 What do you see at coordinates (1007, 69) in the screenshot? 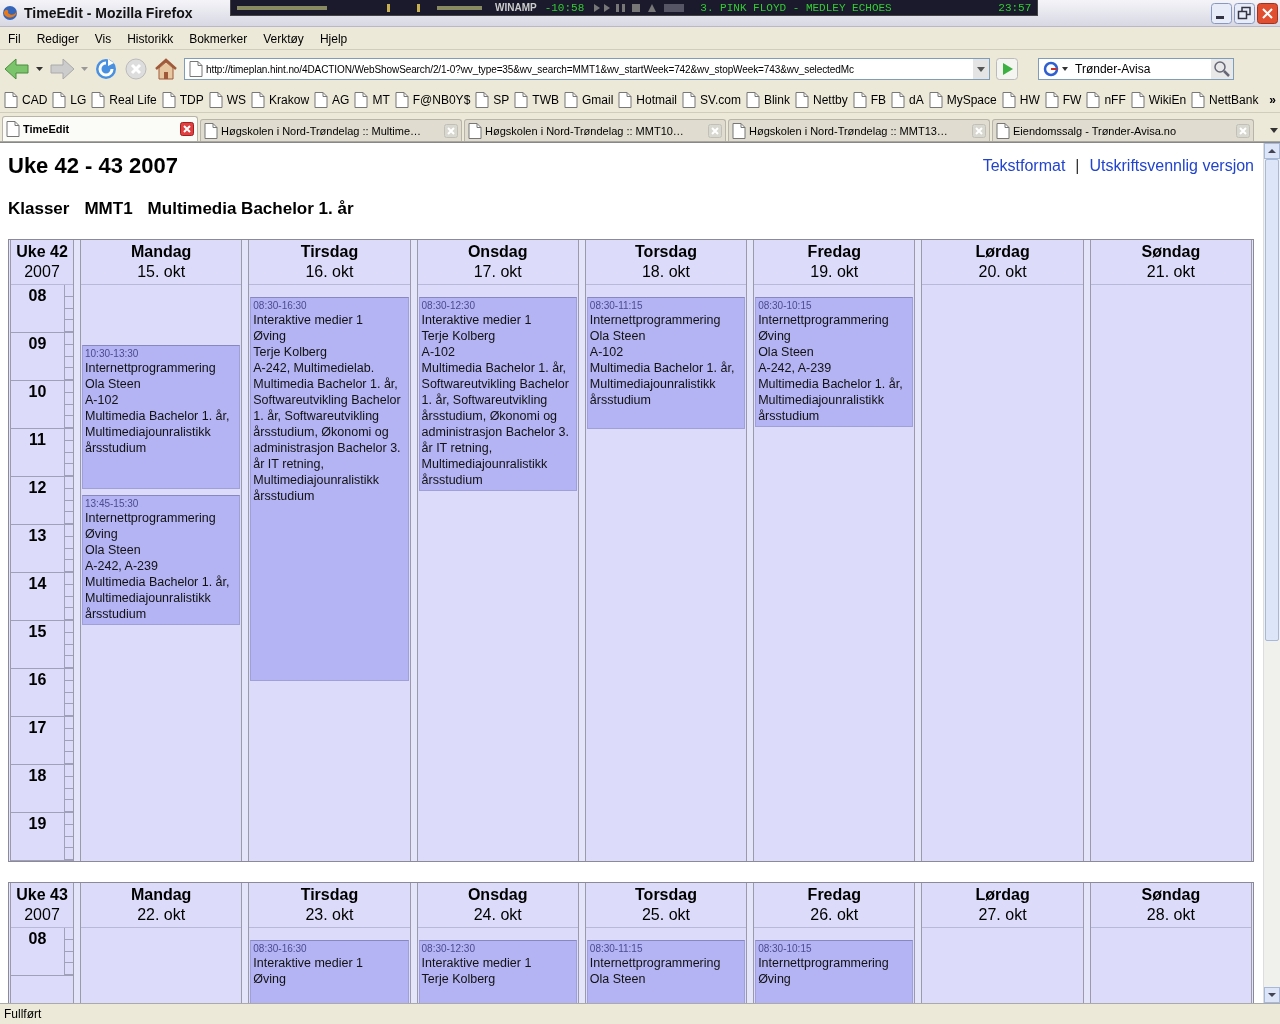
I see `go-icon` at bounding box center [1007, 69].